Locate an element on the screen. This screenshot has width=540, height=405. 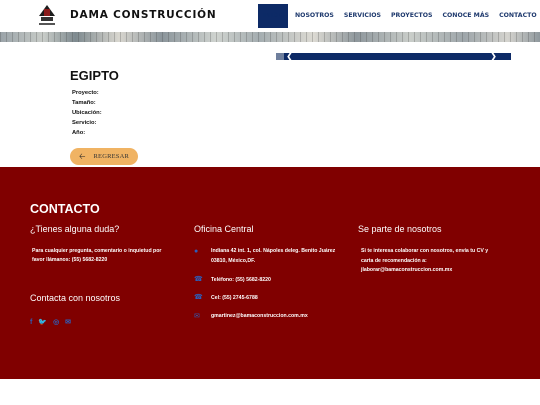
nav-nosotros: NOSOTROS is located at coordinates (314, 16).